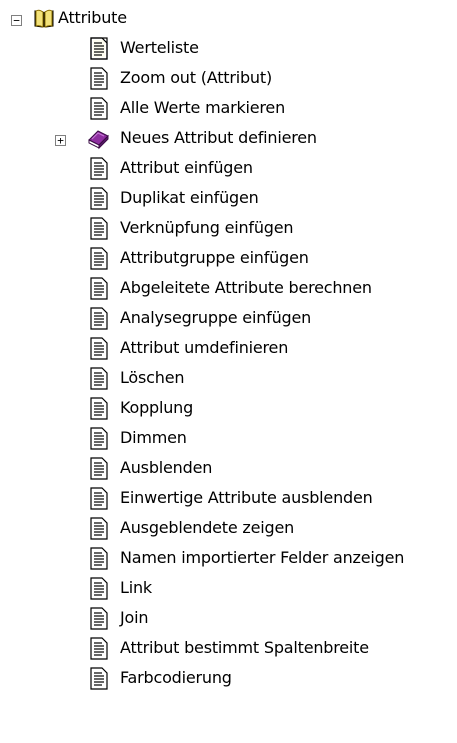 This screenshot has height=743, width=457. I want to click on tree-item-attribute: − Attribute, so click(228, 19).